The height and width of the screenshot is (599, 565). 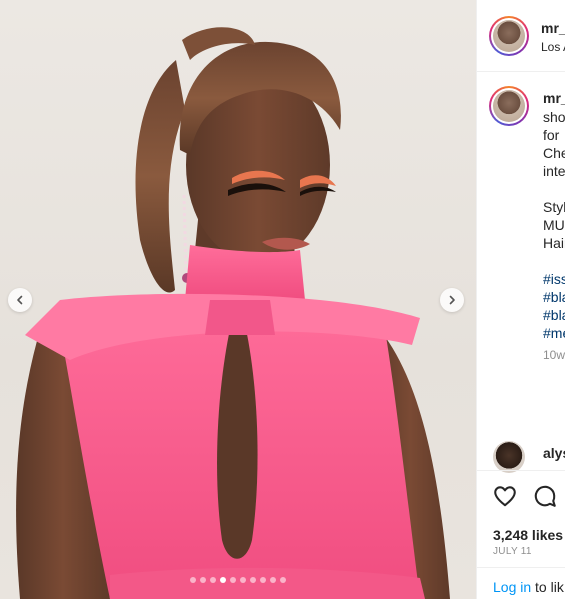 I want to click on caption-credit: Styl, so click(x=554, y=207).